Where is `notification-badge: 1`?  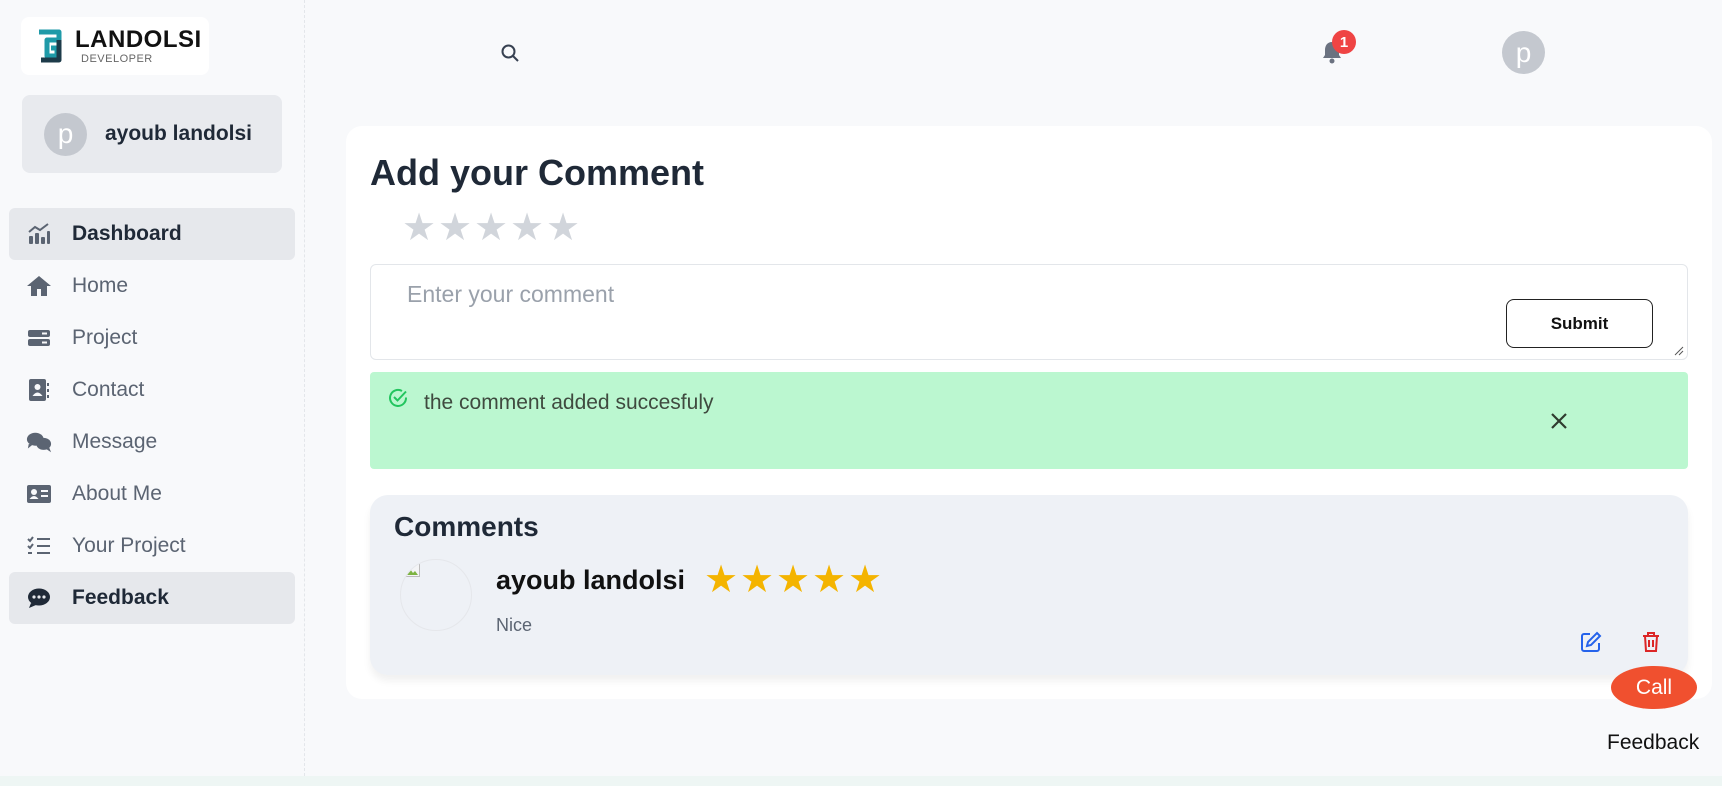
notification-badge: 1 is located at coordinates (1344, 42).